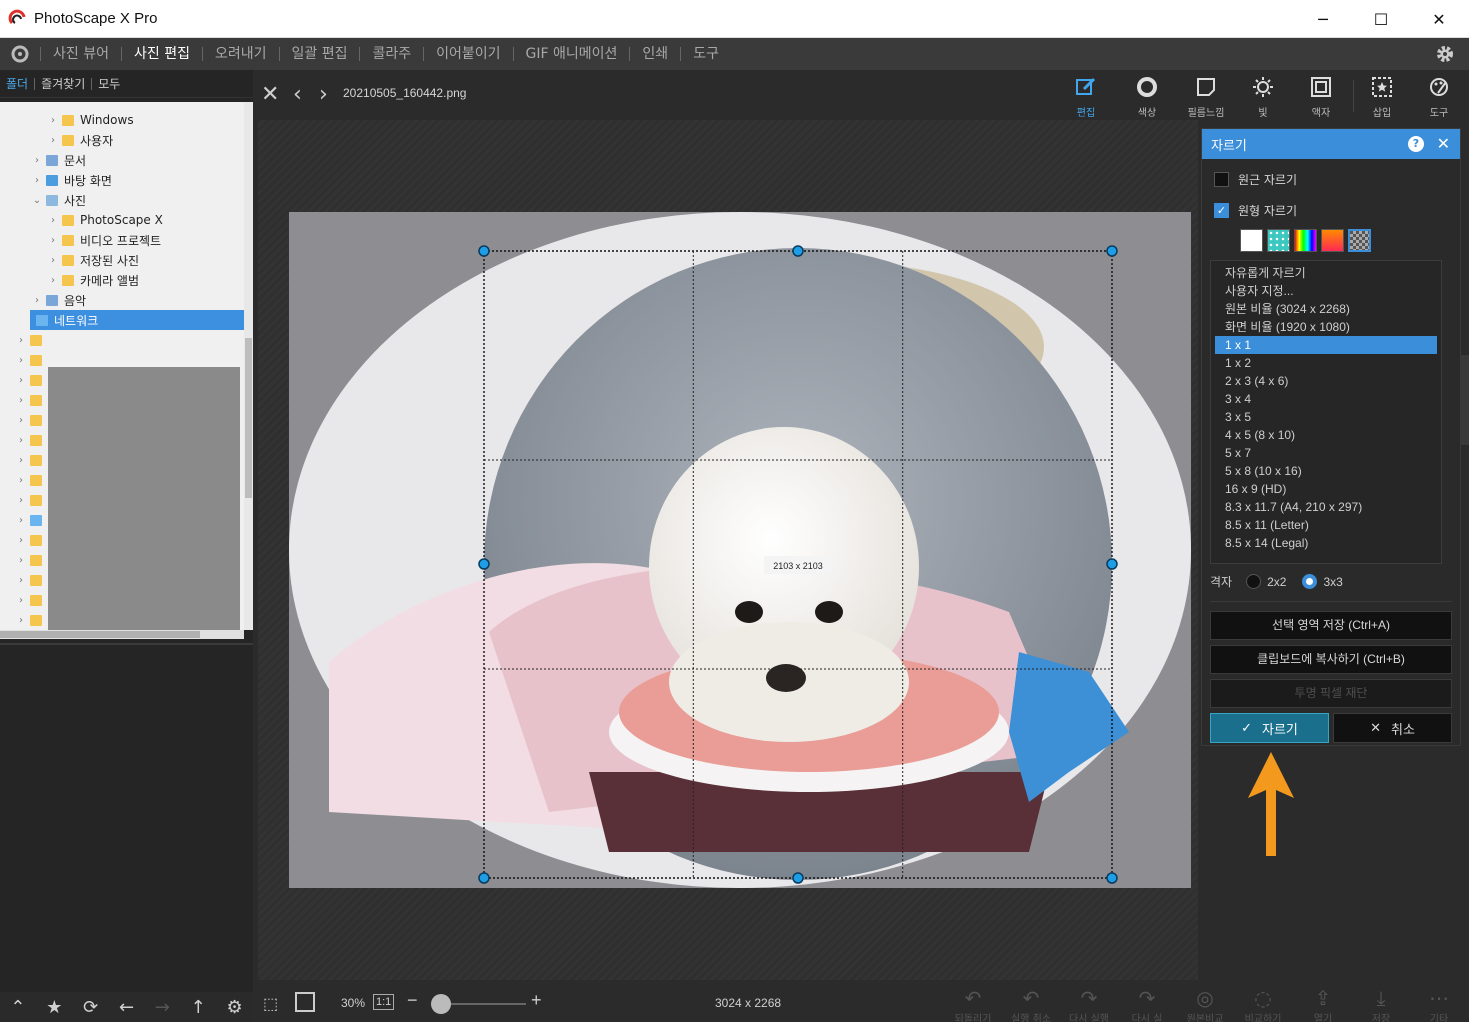 This screenshot has width=1469, height=1022. What do you see at coordinates (305, 1002) in the screenshot?
I see `frame-toggle-icon` at bounding box center [305, 1002].